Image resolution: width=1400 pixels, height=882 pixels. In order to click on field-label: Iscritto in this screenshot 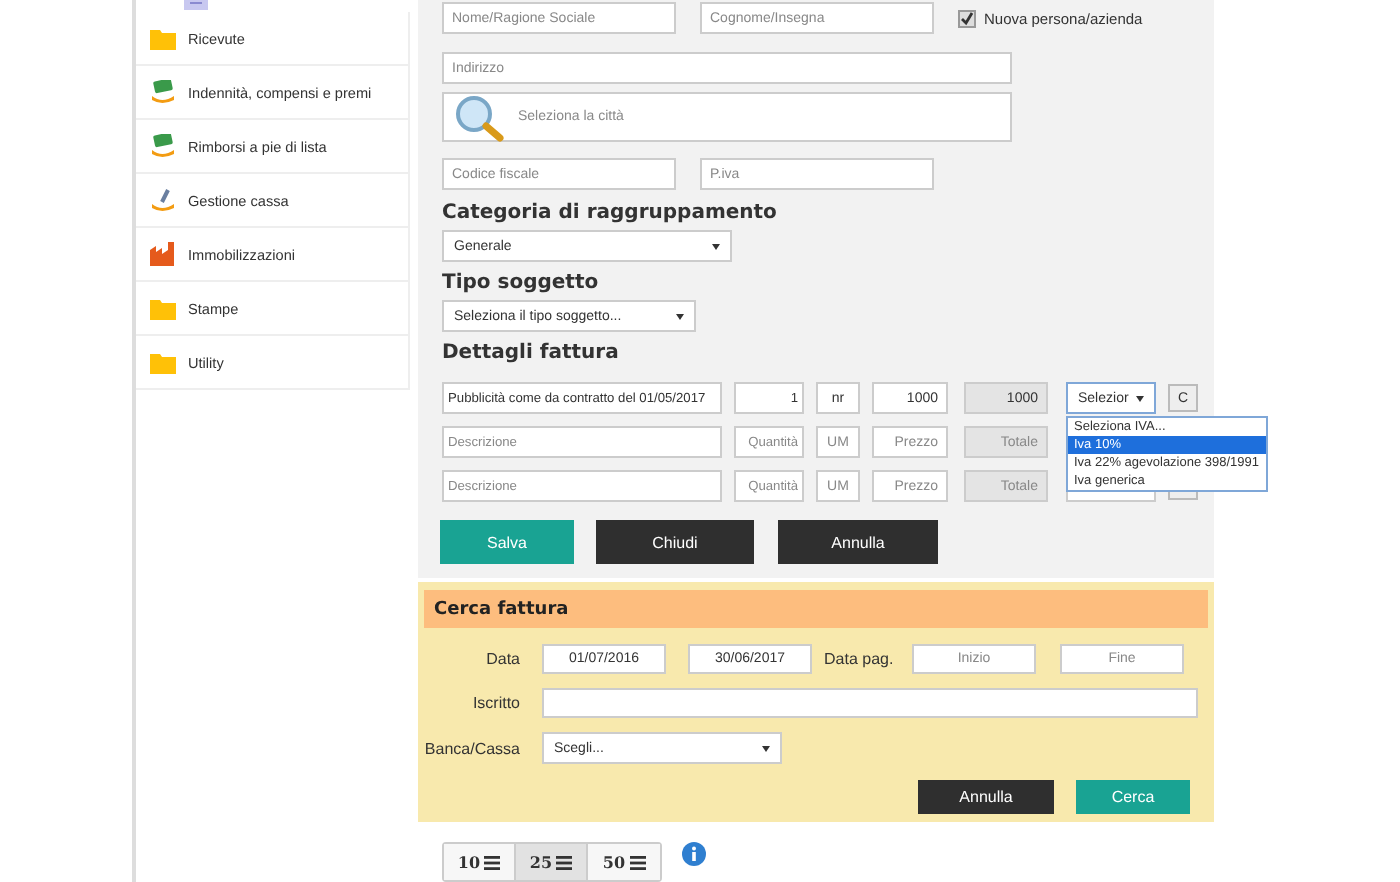, I will do `click(495, 703)`.